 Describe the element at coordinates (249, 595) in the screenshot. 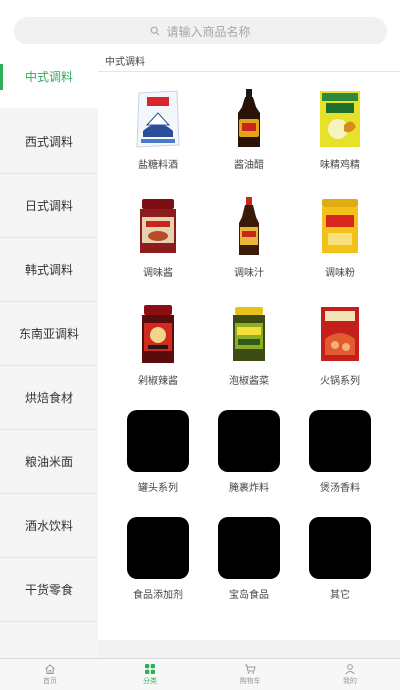

I see `category-label: 宝岛食品` at that location.